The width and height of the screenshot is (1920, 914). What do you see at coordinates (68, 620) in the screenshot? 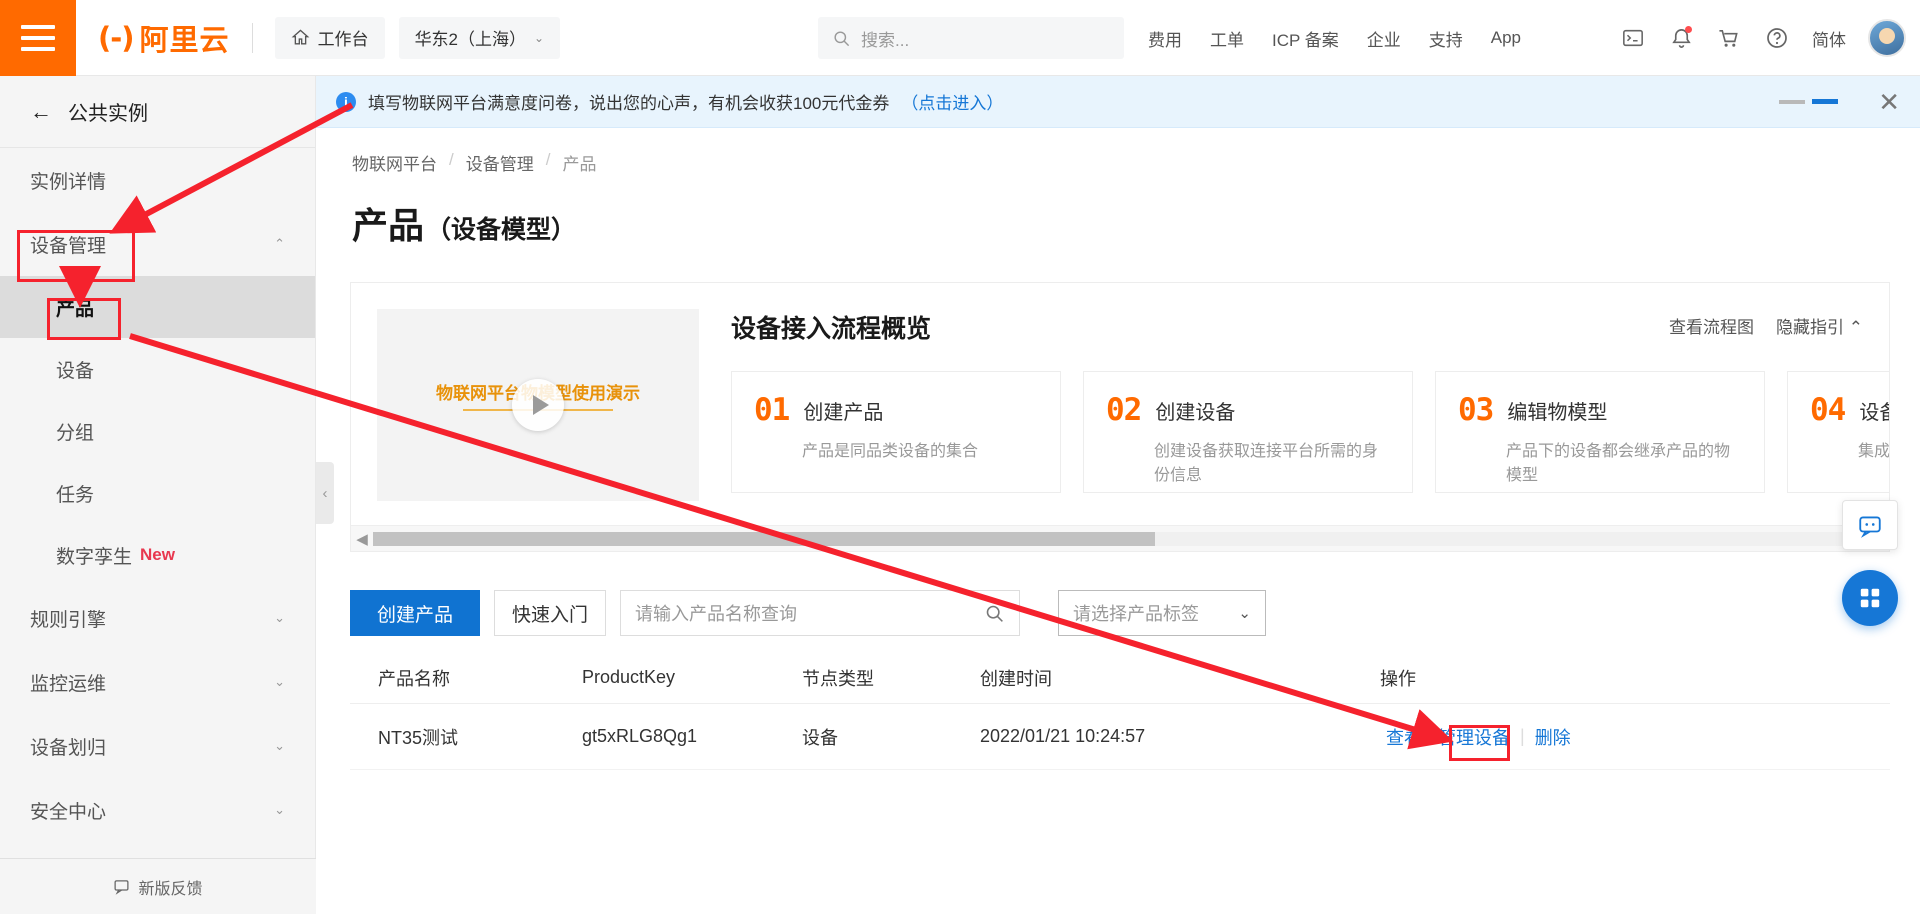
I see `sidebar-item-label: 规则引擎` at bounding box center [68, 620].